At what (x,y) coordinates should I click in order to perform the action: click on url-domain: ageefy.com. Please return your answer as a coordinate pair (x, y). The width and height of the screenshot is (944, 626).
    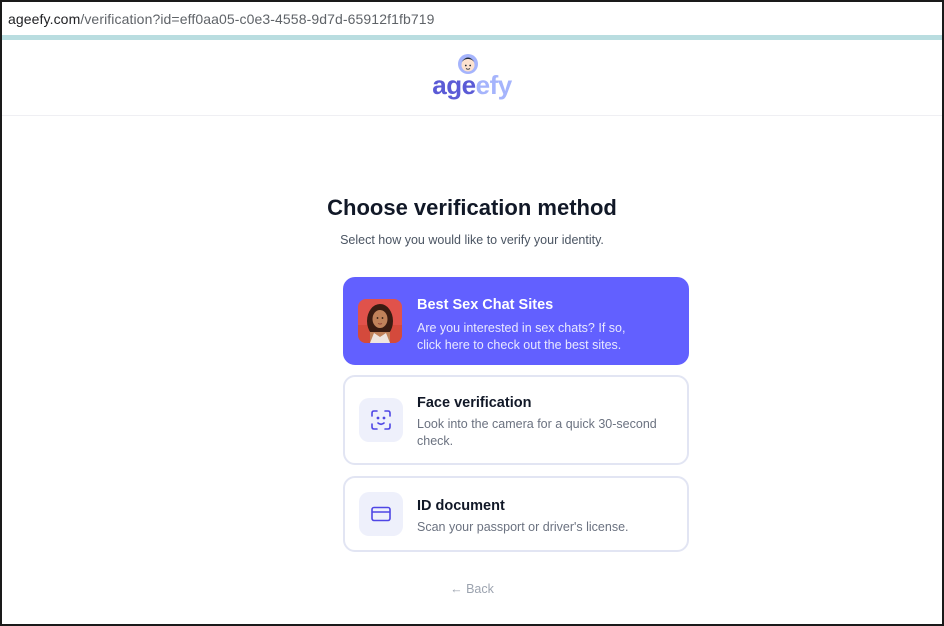
    Looking at the image, I should click on (44, 18).